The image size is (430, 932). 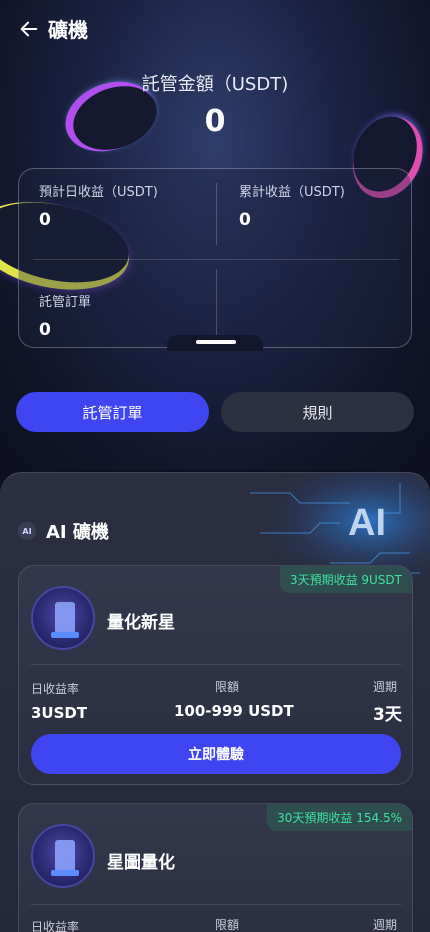 I want to click on action-buttons: 託管訂單 規則, so click(x=215, y=412).